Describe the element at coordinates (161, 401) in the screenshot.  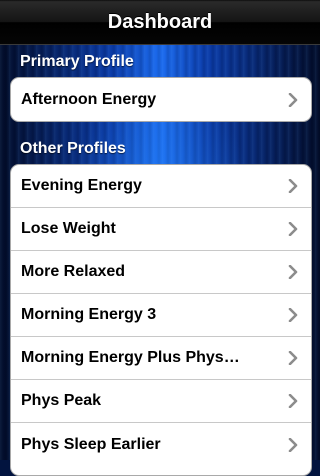
I see `profile-row-phys-peak: Phys Peak` at that location.